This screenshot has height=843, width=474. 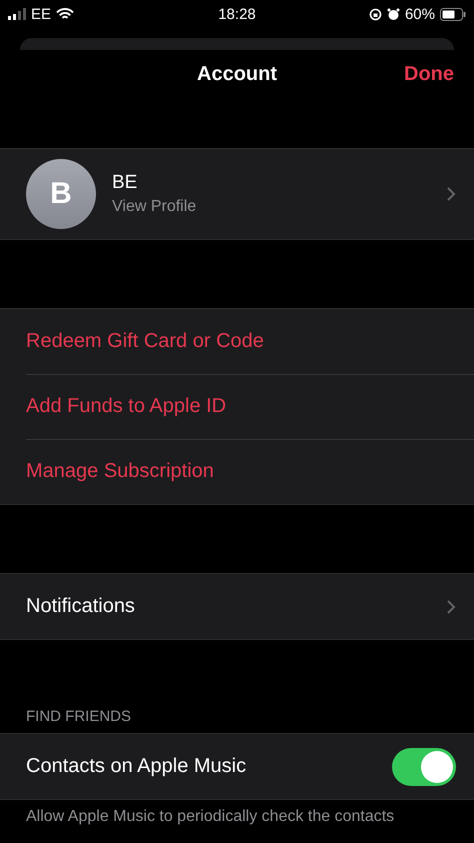 What do you see at coordinates (137, 766) in the screenshot?
I see `setting-label: Contacts on Apple Music` at bounding box center [137, 766].